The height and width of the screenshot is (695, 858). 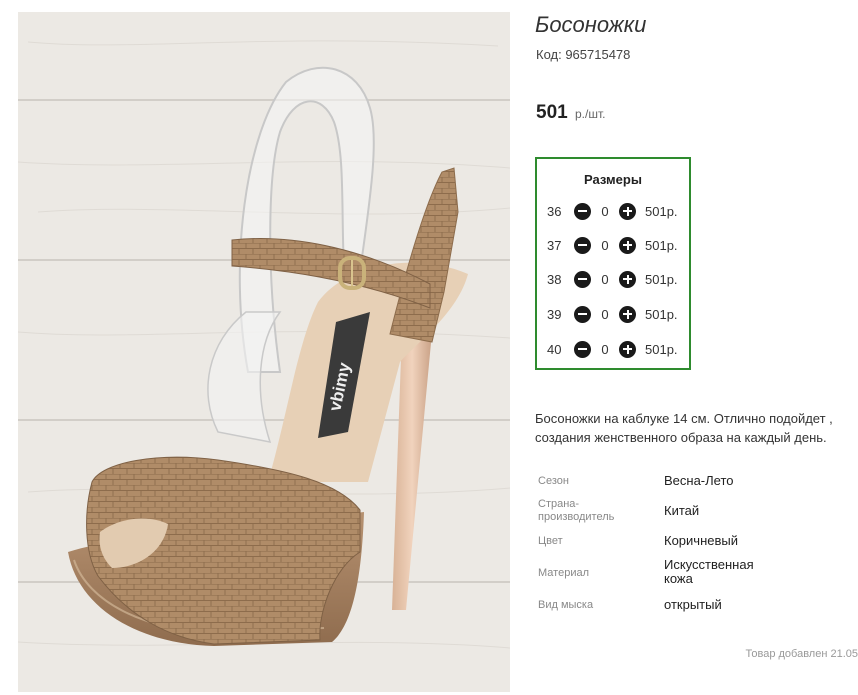 What do you see at coordinates (570, 113) in the screenshot?
I see `product-price: 501 р./шт.` at bounding box center [570, 113].